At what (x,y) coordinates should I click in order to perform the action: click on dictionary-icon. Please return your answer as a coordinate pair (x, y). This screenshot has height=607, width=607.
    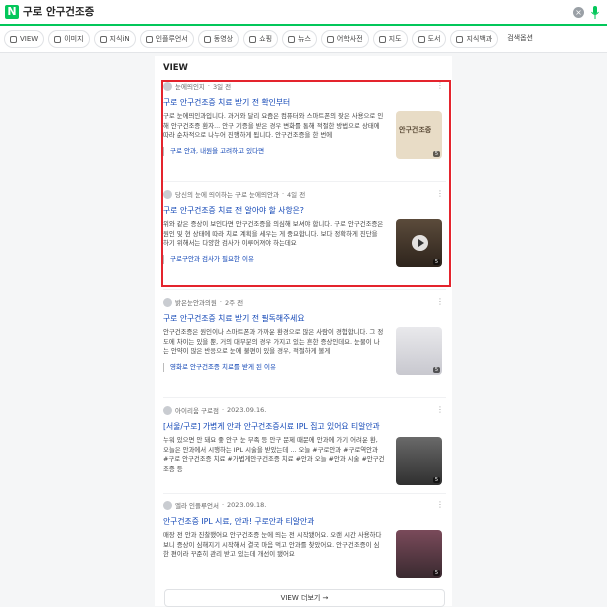
    Looking at the image, I should click on (330, 39).